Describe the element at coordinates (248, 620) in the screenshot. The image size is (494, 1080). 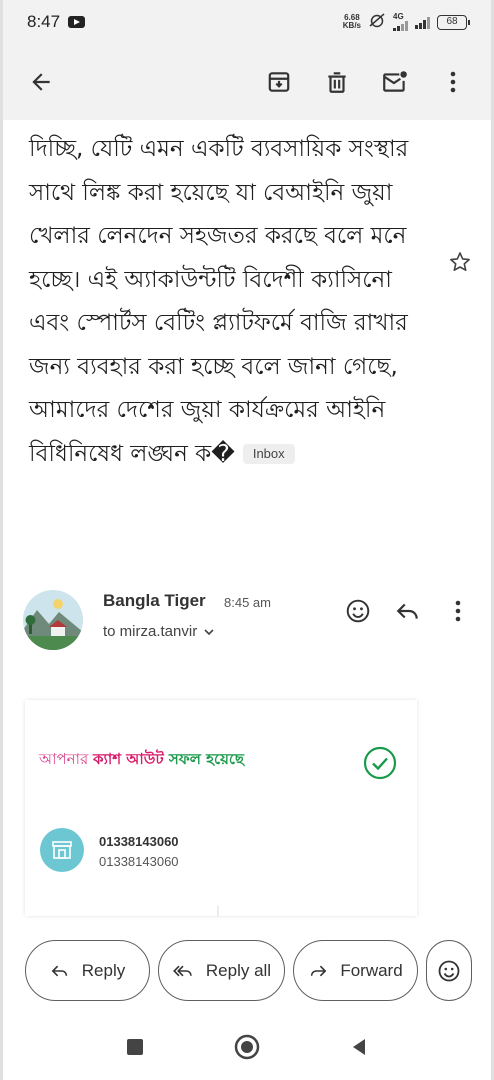
I see `sender-row: Bangla Tiger 8:45 am to mirza.tanvir` at that location.